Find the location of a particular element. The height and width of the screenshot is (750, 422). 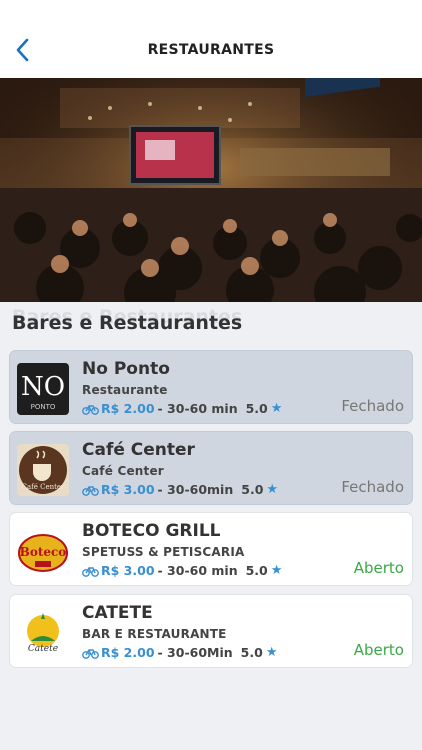

restaurant-info: R$ 2.00 - 30-60Min 5.0 ★ is located at coordinates (179, 652).